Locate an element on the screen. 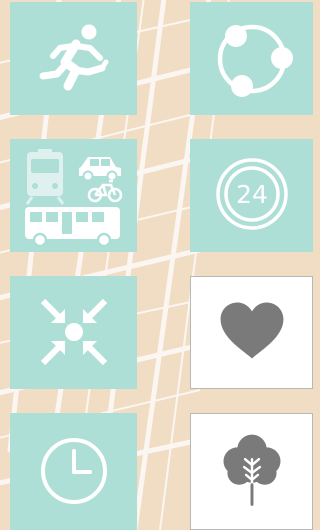 The height and width of the screenshot is (530, 320). bus-icon is located at coordinates (72, 227).